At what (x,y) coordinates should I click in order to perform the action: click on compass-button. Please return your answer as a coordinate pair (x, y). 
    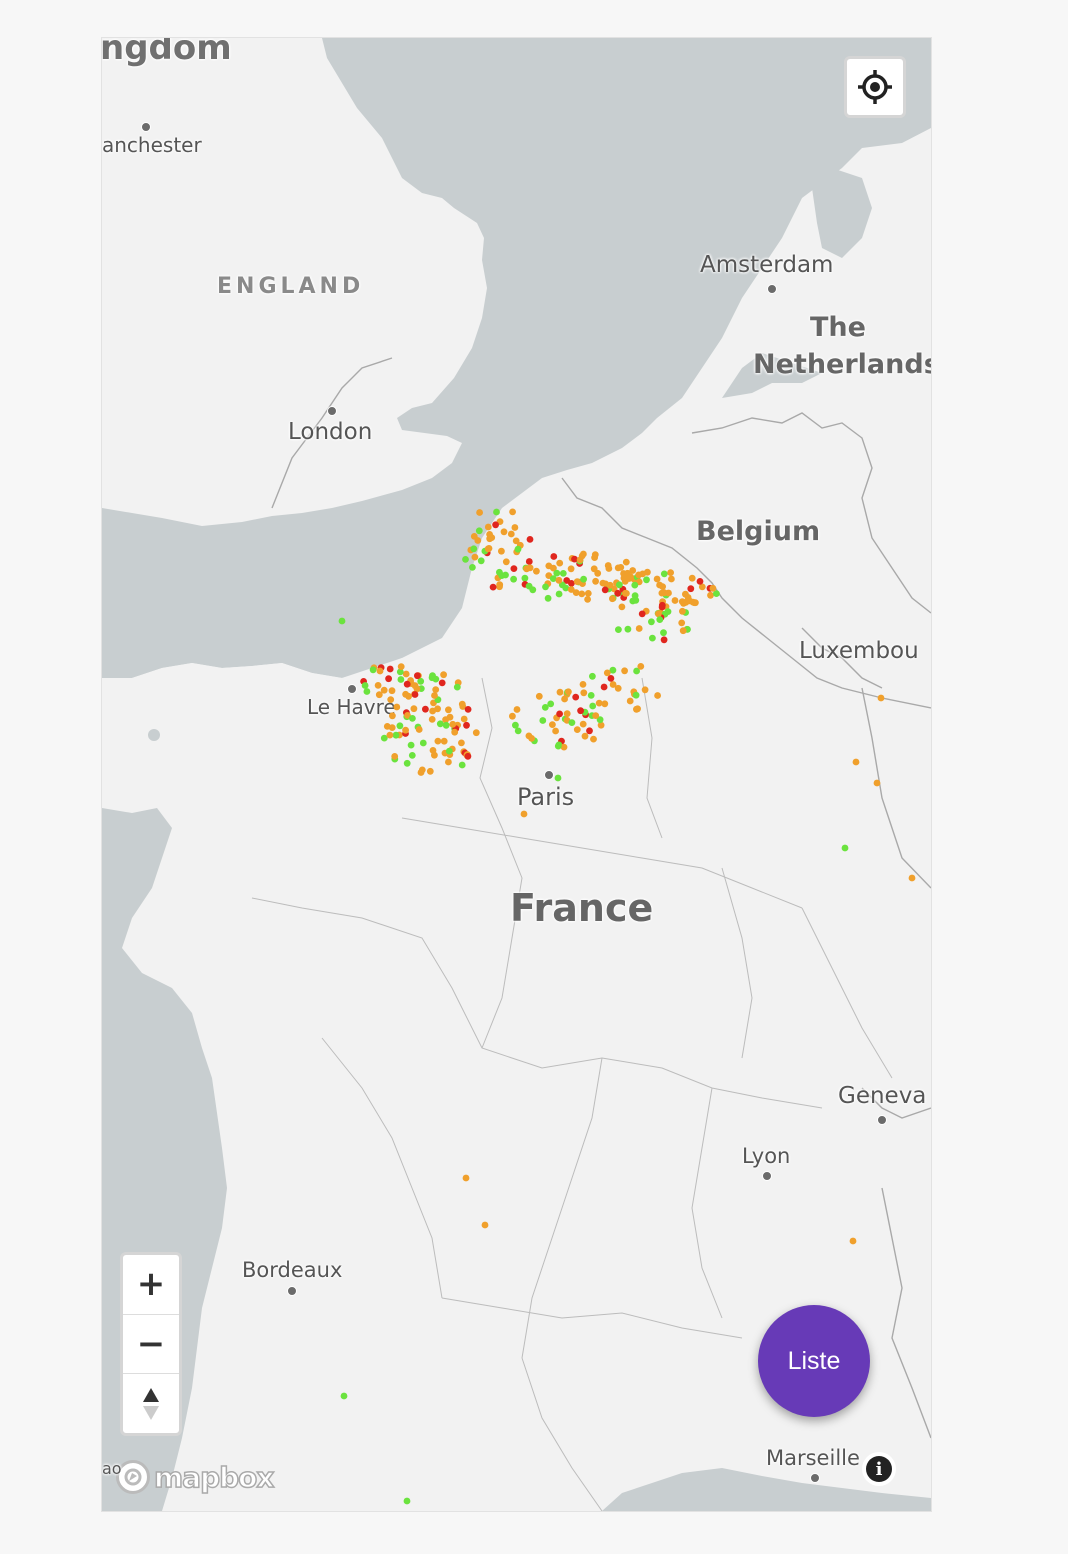
    Looking at the image, I should click on (151, 1403).